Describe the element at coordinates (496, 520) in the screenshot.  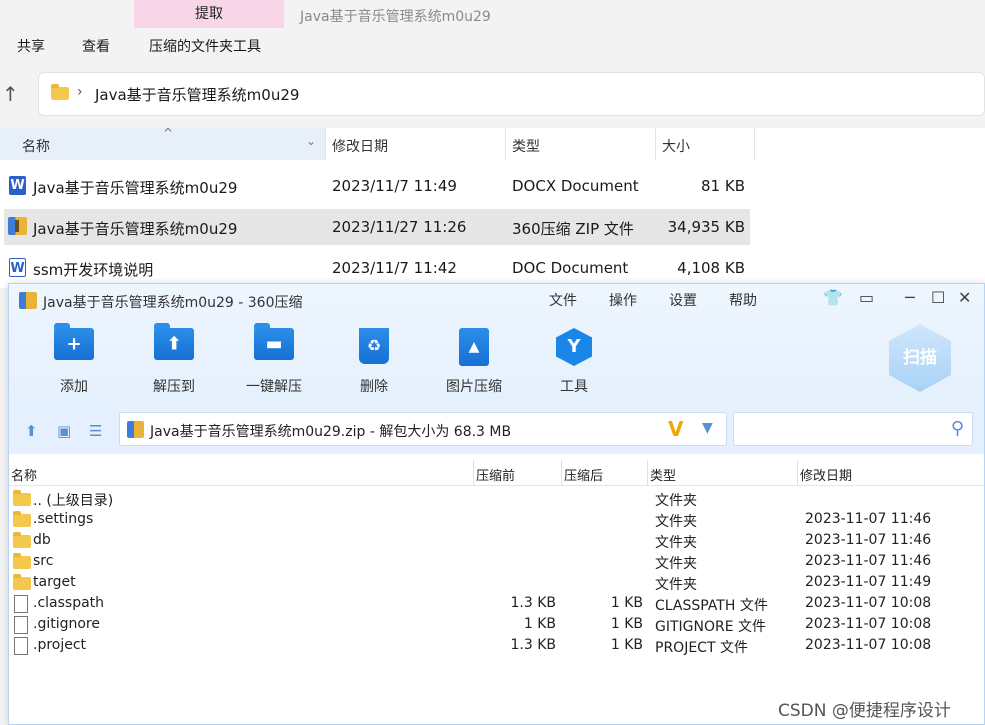
I see `zip-list-row: .settings 文件夹 2023-11-07 11:46` at that location.